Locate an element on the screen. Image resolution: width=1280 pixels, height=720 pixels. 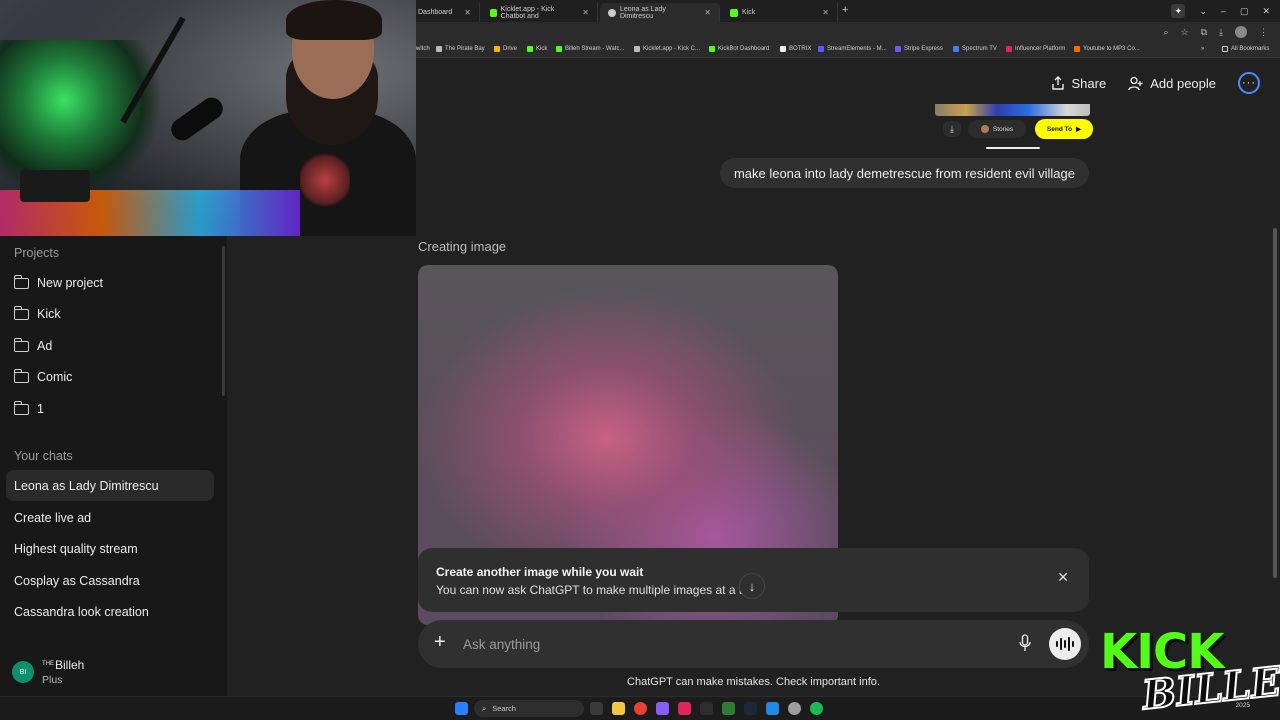
taskbar: ⌕ Search 2025 is located at coordinates (640, 708).